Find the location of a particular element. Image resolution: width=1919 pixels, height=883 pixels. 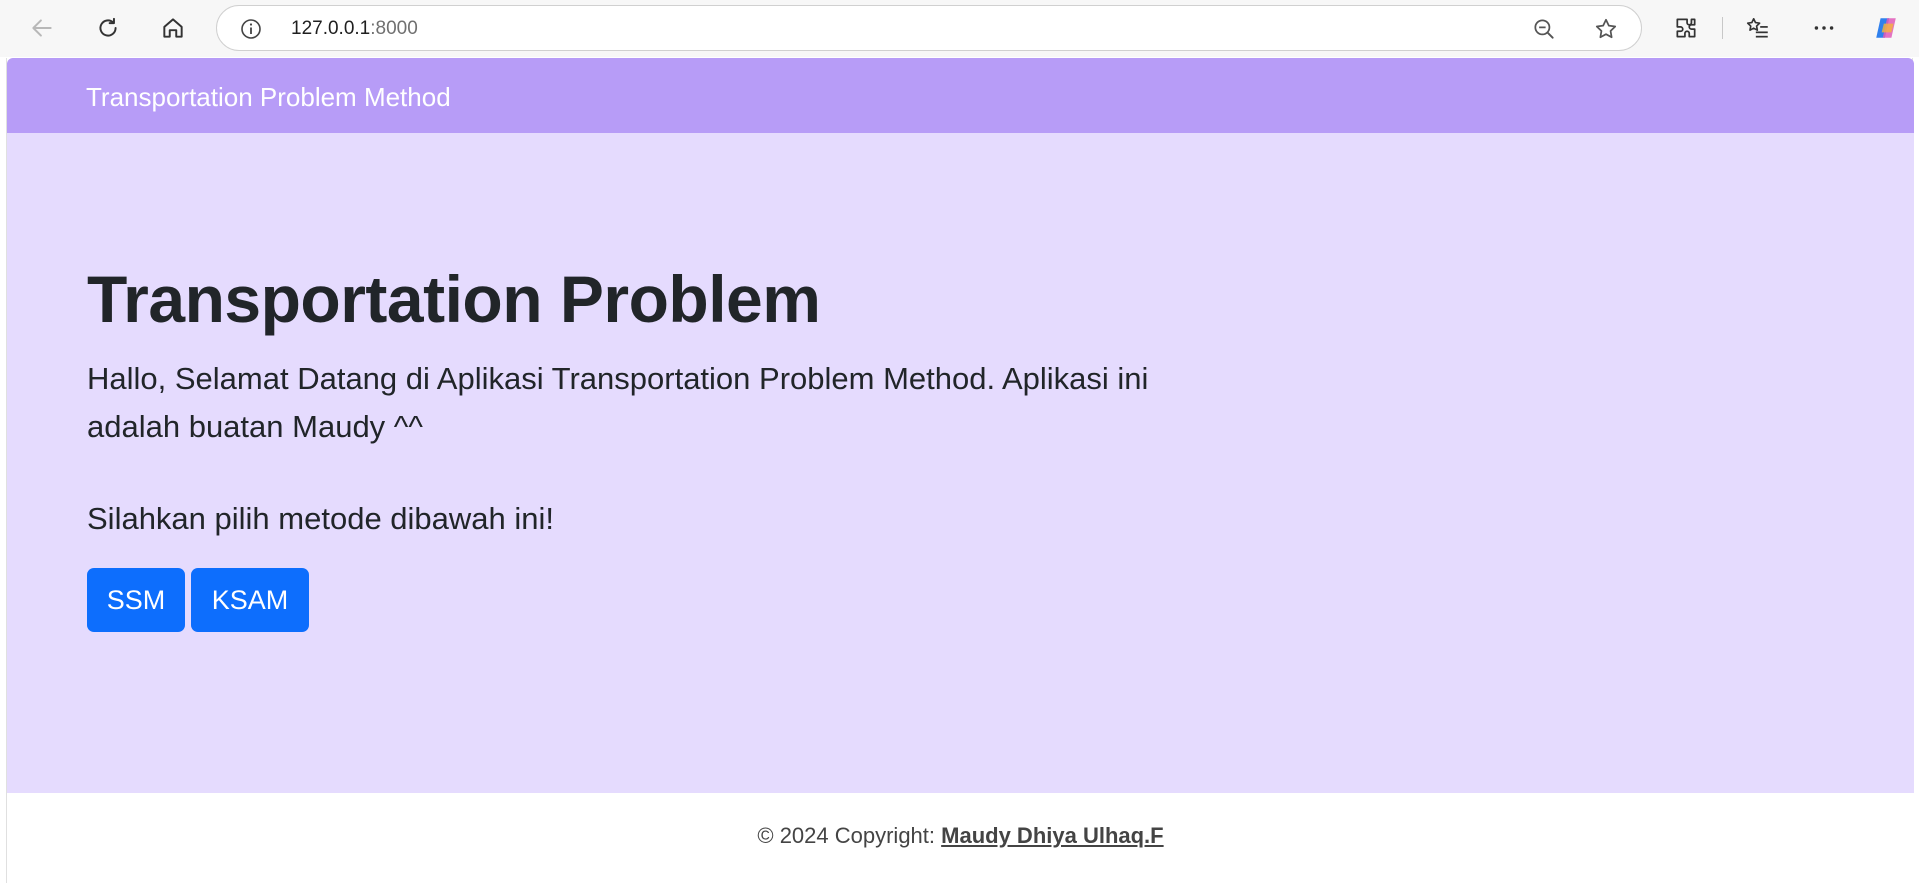

zoom-out-icon is located at coordinates (1544, 29).